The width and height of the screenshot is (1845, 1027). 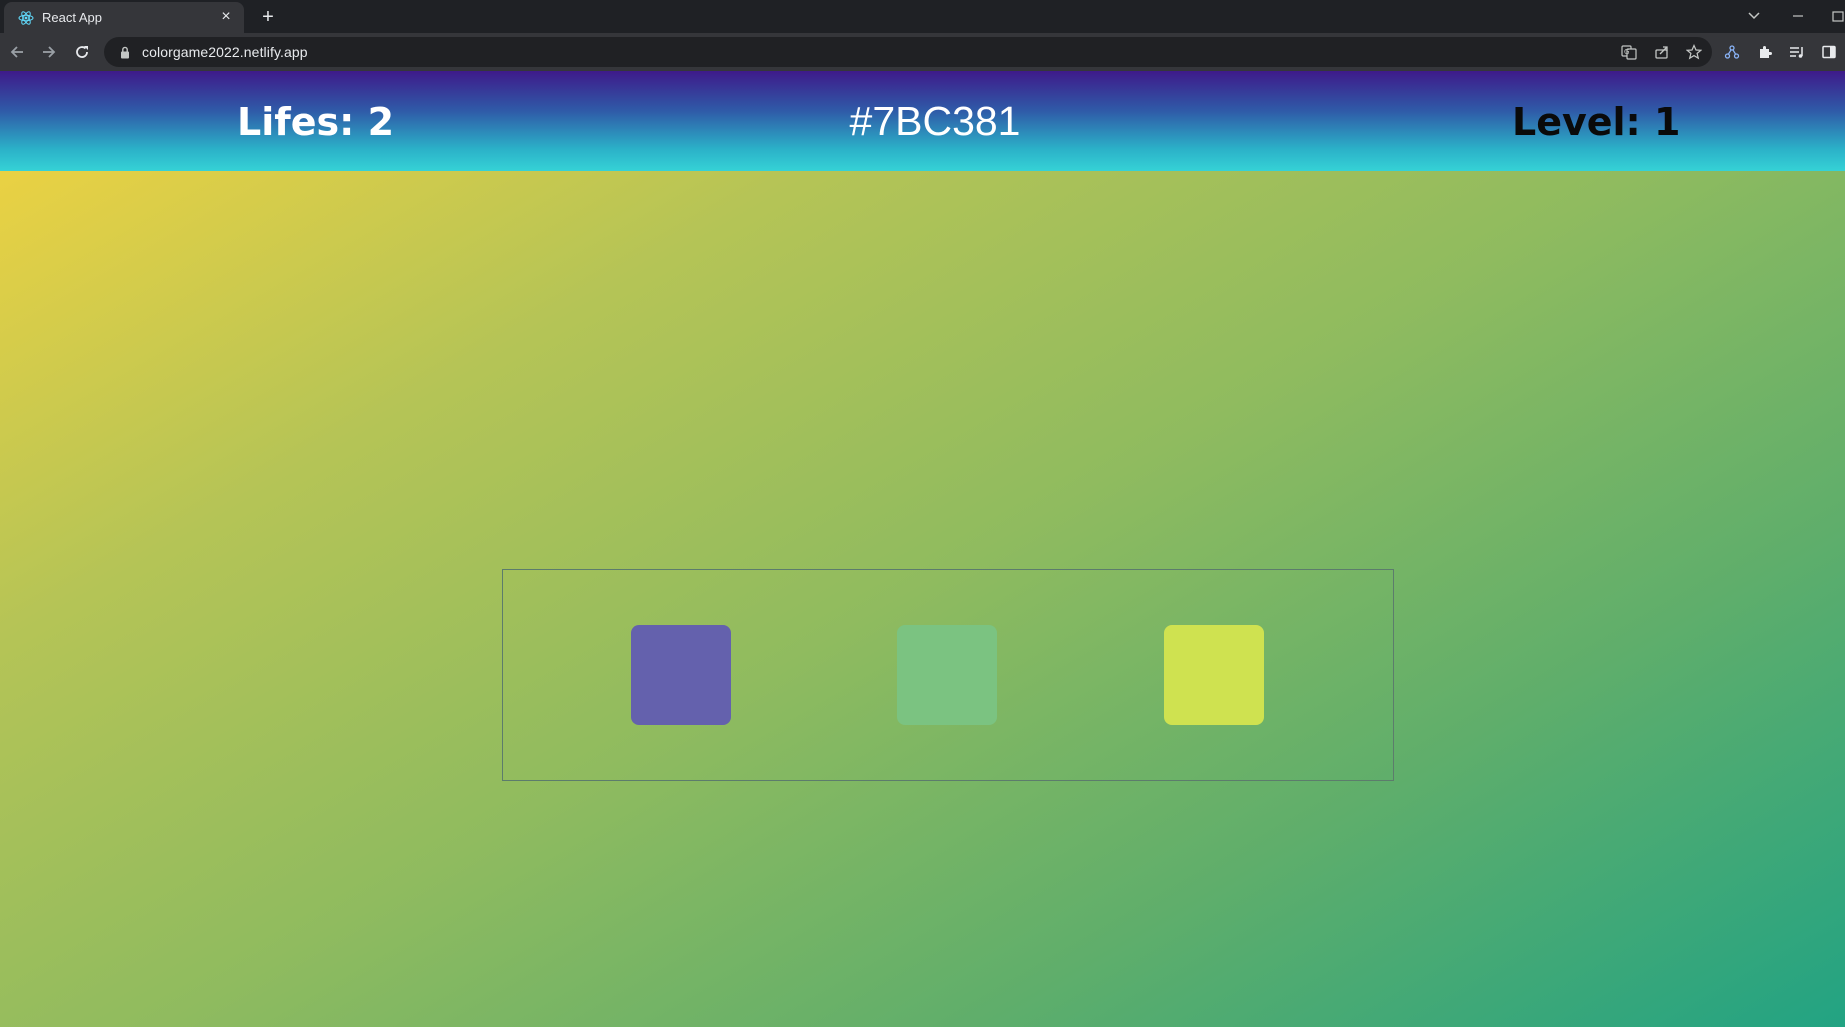 I want to click on translate-icon: G, so click(x=1629, y=52).